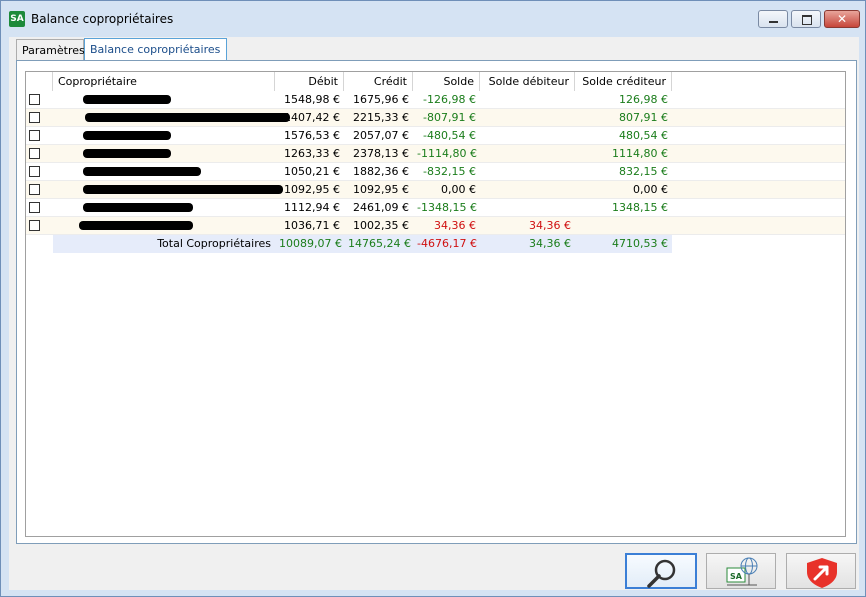 This screenshot has height=597, width=866. Describe the element at coordinates (435, 190) in the screenshot. I see `table-row: 1092,95 € 1092,95 € 0,00 € 0,00 €` at that location.